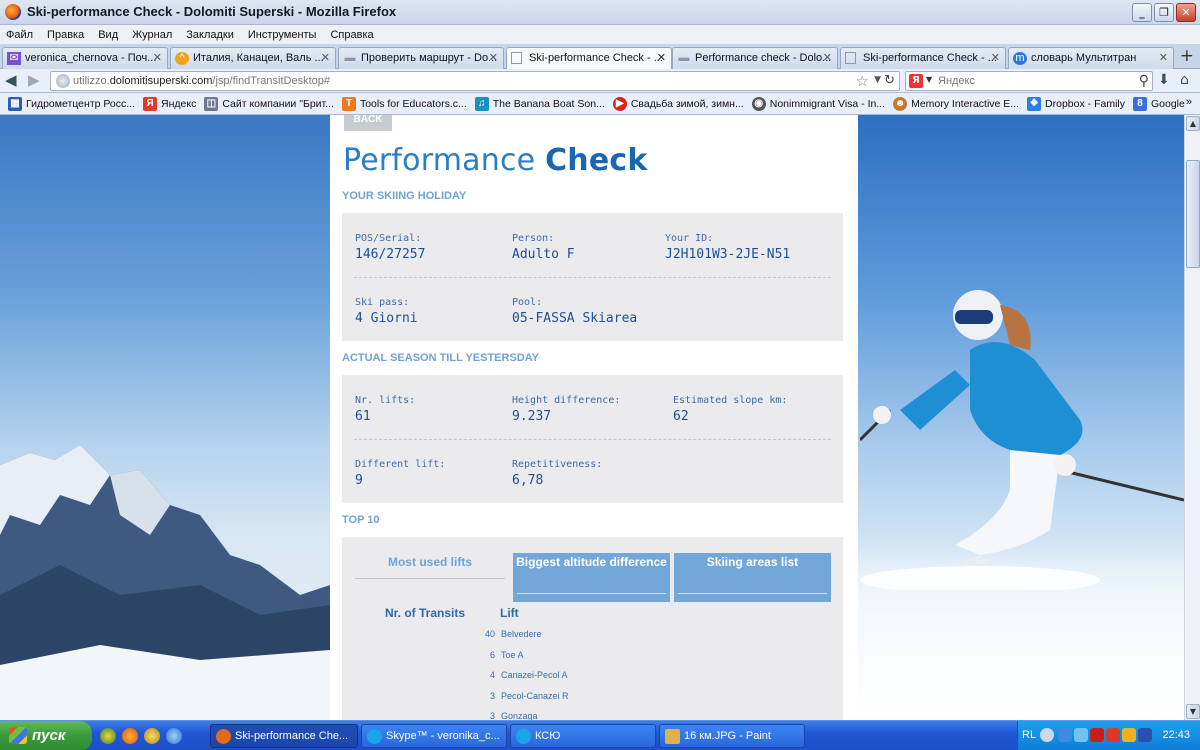  I want to click on bookmark-item: 8 Google, so click(1158, 103).